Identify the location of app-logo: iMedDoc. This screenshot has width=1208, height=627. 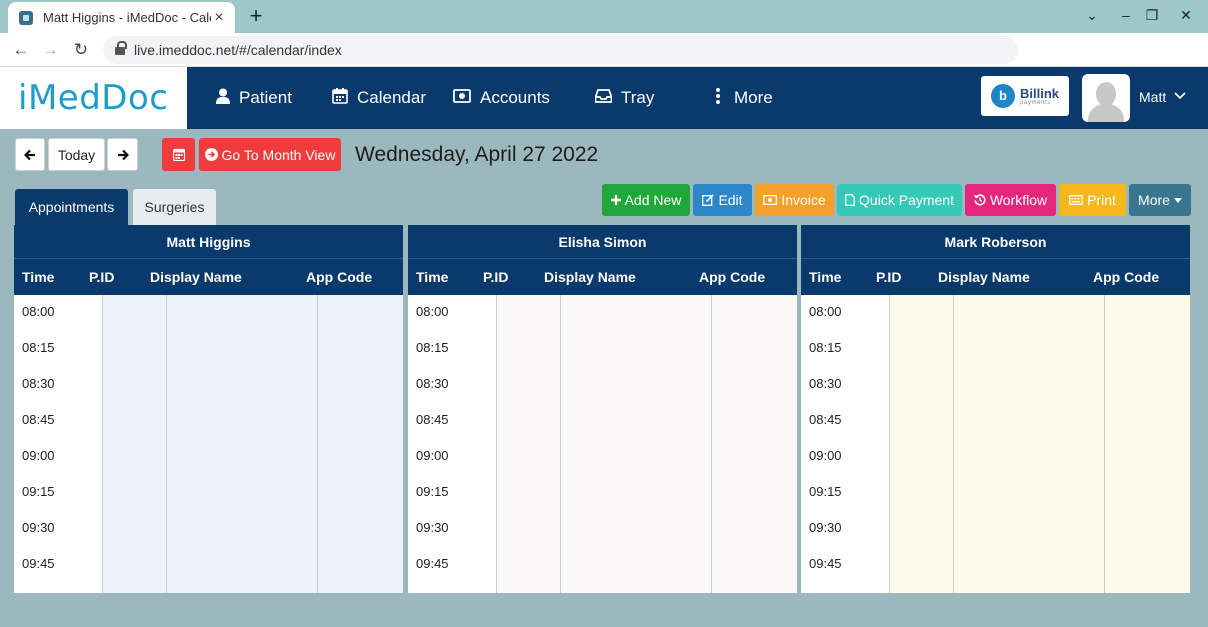
(93, 98).